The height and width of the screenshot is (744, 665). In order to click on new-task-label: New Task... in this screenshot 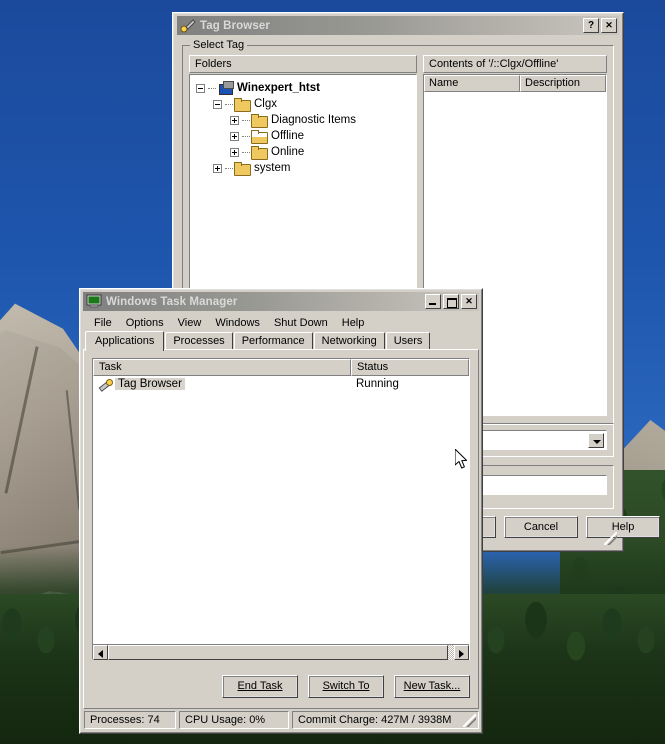, I will do `click(432, 686)`.